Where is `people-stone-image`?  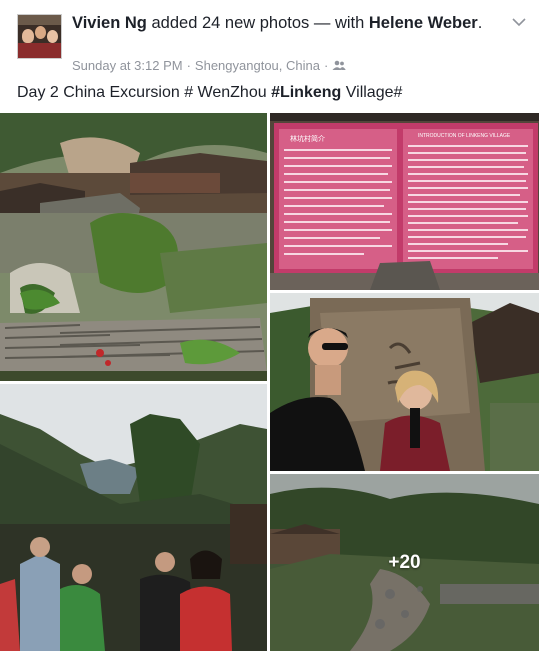 people-stone-image is located at coordinates (404, 382).